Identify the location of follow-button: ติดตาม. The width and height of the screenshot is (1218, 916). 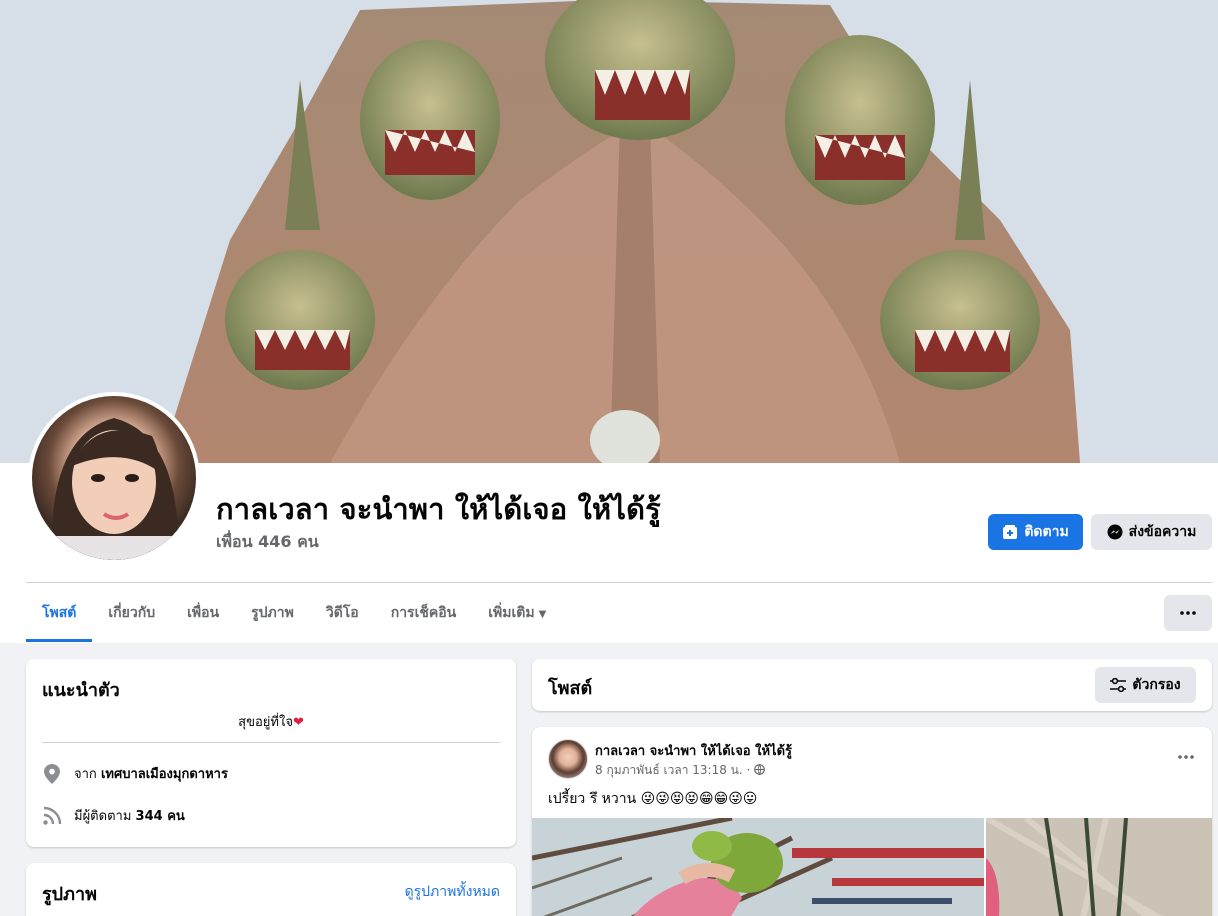
(1035, 532).